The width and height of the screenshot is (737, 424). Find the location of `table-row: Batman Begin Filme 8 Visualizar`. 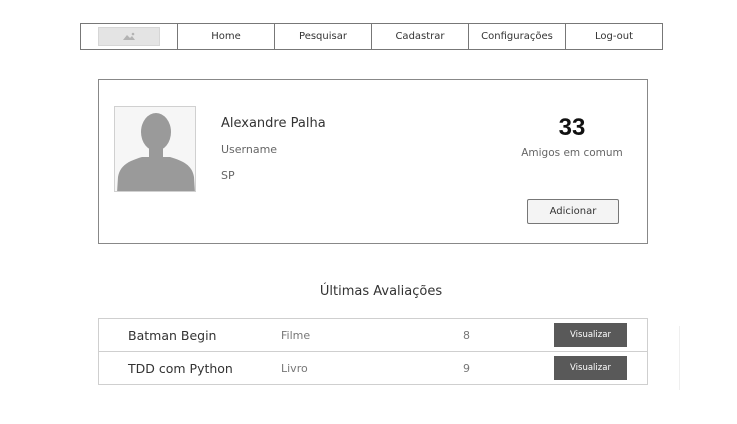

table-row: Batman Begin Filme 8 Visualizar is located at coordinates (373, 335).